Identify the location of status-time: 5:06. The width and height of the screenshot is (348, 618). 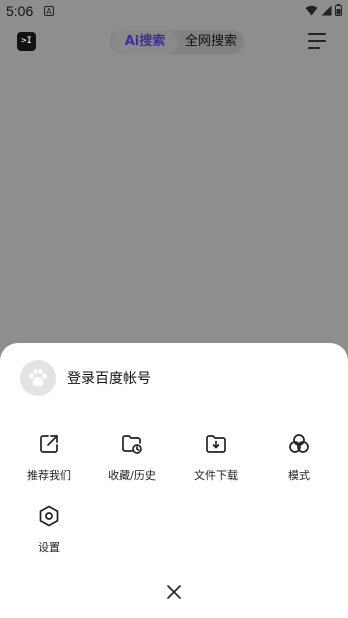
(20, 11).